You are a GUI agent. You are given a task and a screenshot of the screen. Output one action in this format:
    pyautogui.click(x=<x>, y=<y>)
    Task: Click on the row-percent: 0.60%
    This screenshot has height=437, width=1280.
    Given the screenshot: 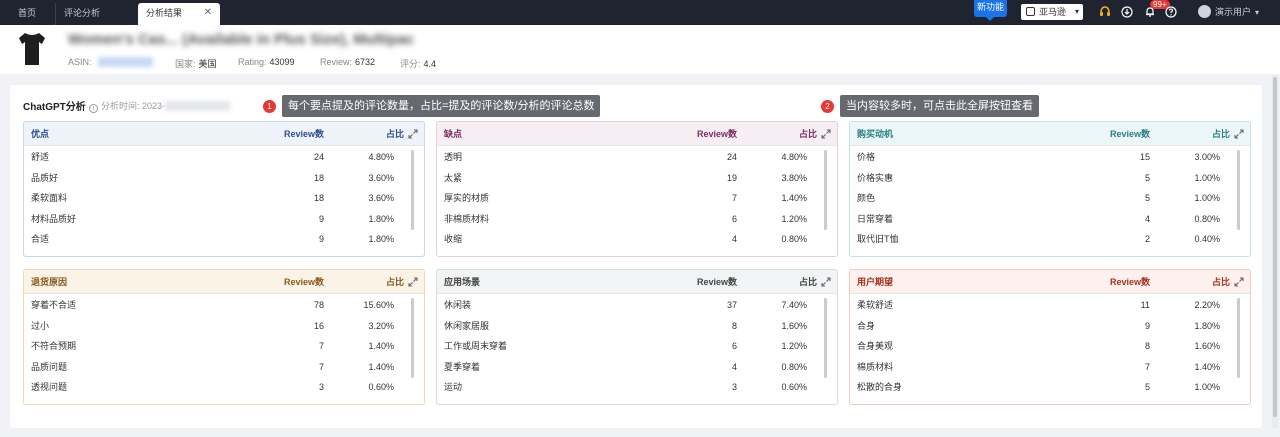 What is the action you would take?
    pyautogui.click(x=381, y=387)
    